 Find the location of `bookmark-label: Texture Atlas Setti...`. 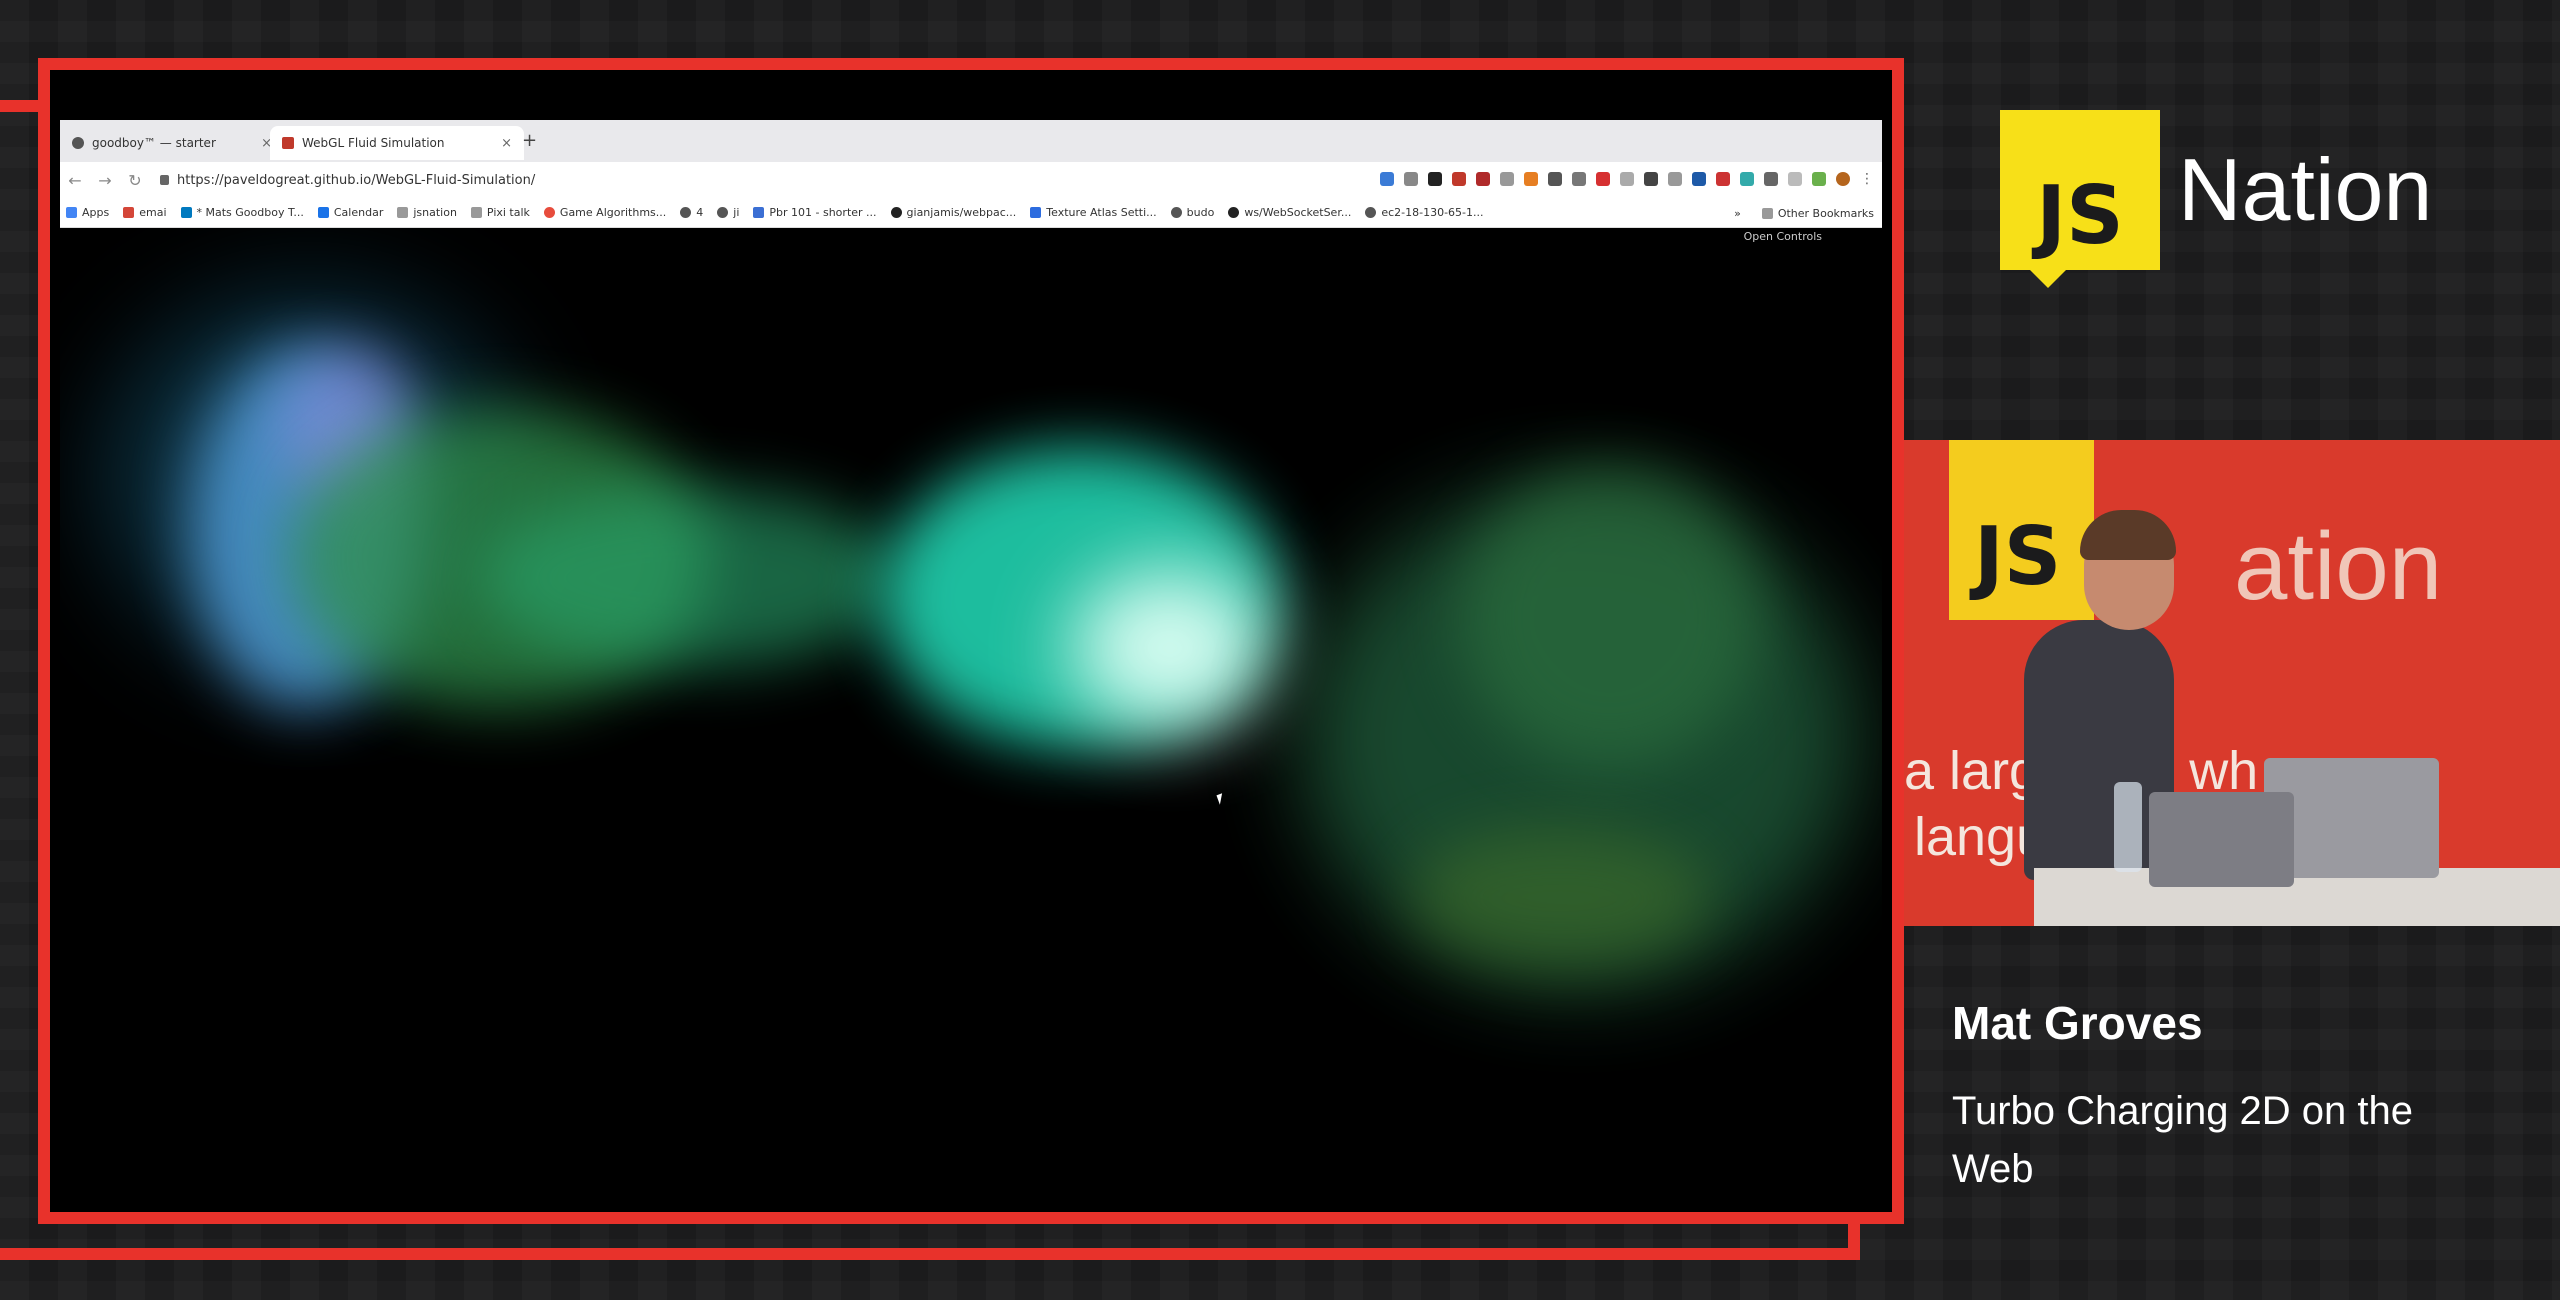

bookmark-label: Texture Atlas Setti... is located at coordinates (1101, 212).